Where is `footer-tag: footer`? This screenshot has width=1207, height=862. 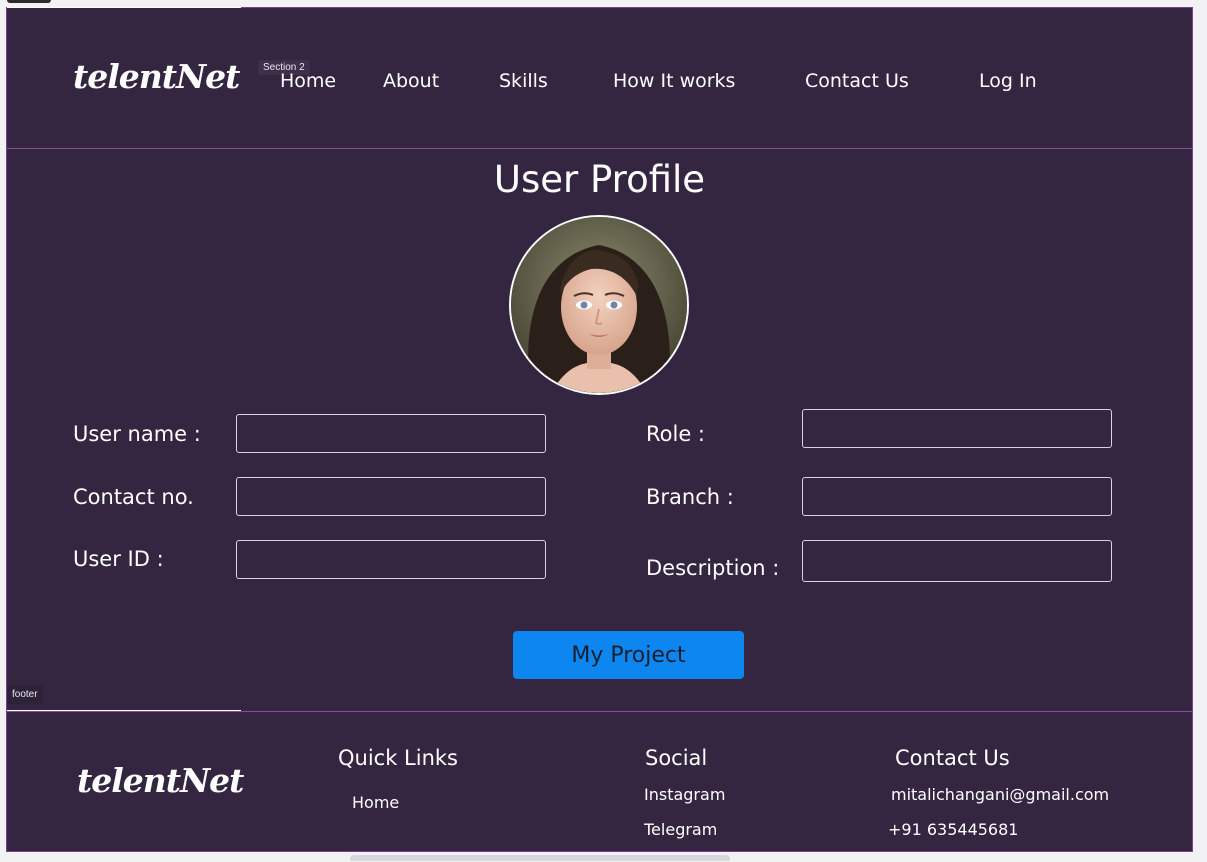 footer-tag: footer is located at coordinates (25, 694).